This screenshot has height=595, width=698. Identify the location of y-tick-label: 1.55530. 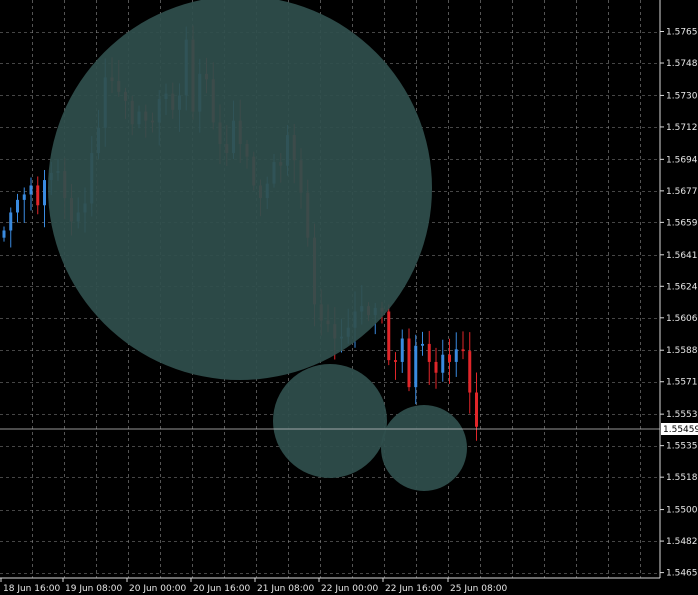
(682, 415).